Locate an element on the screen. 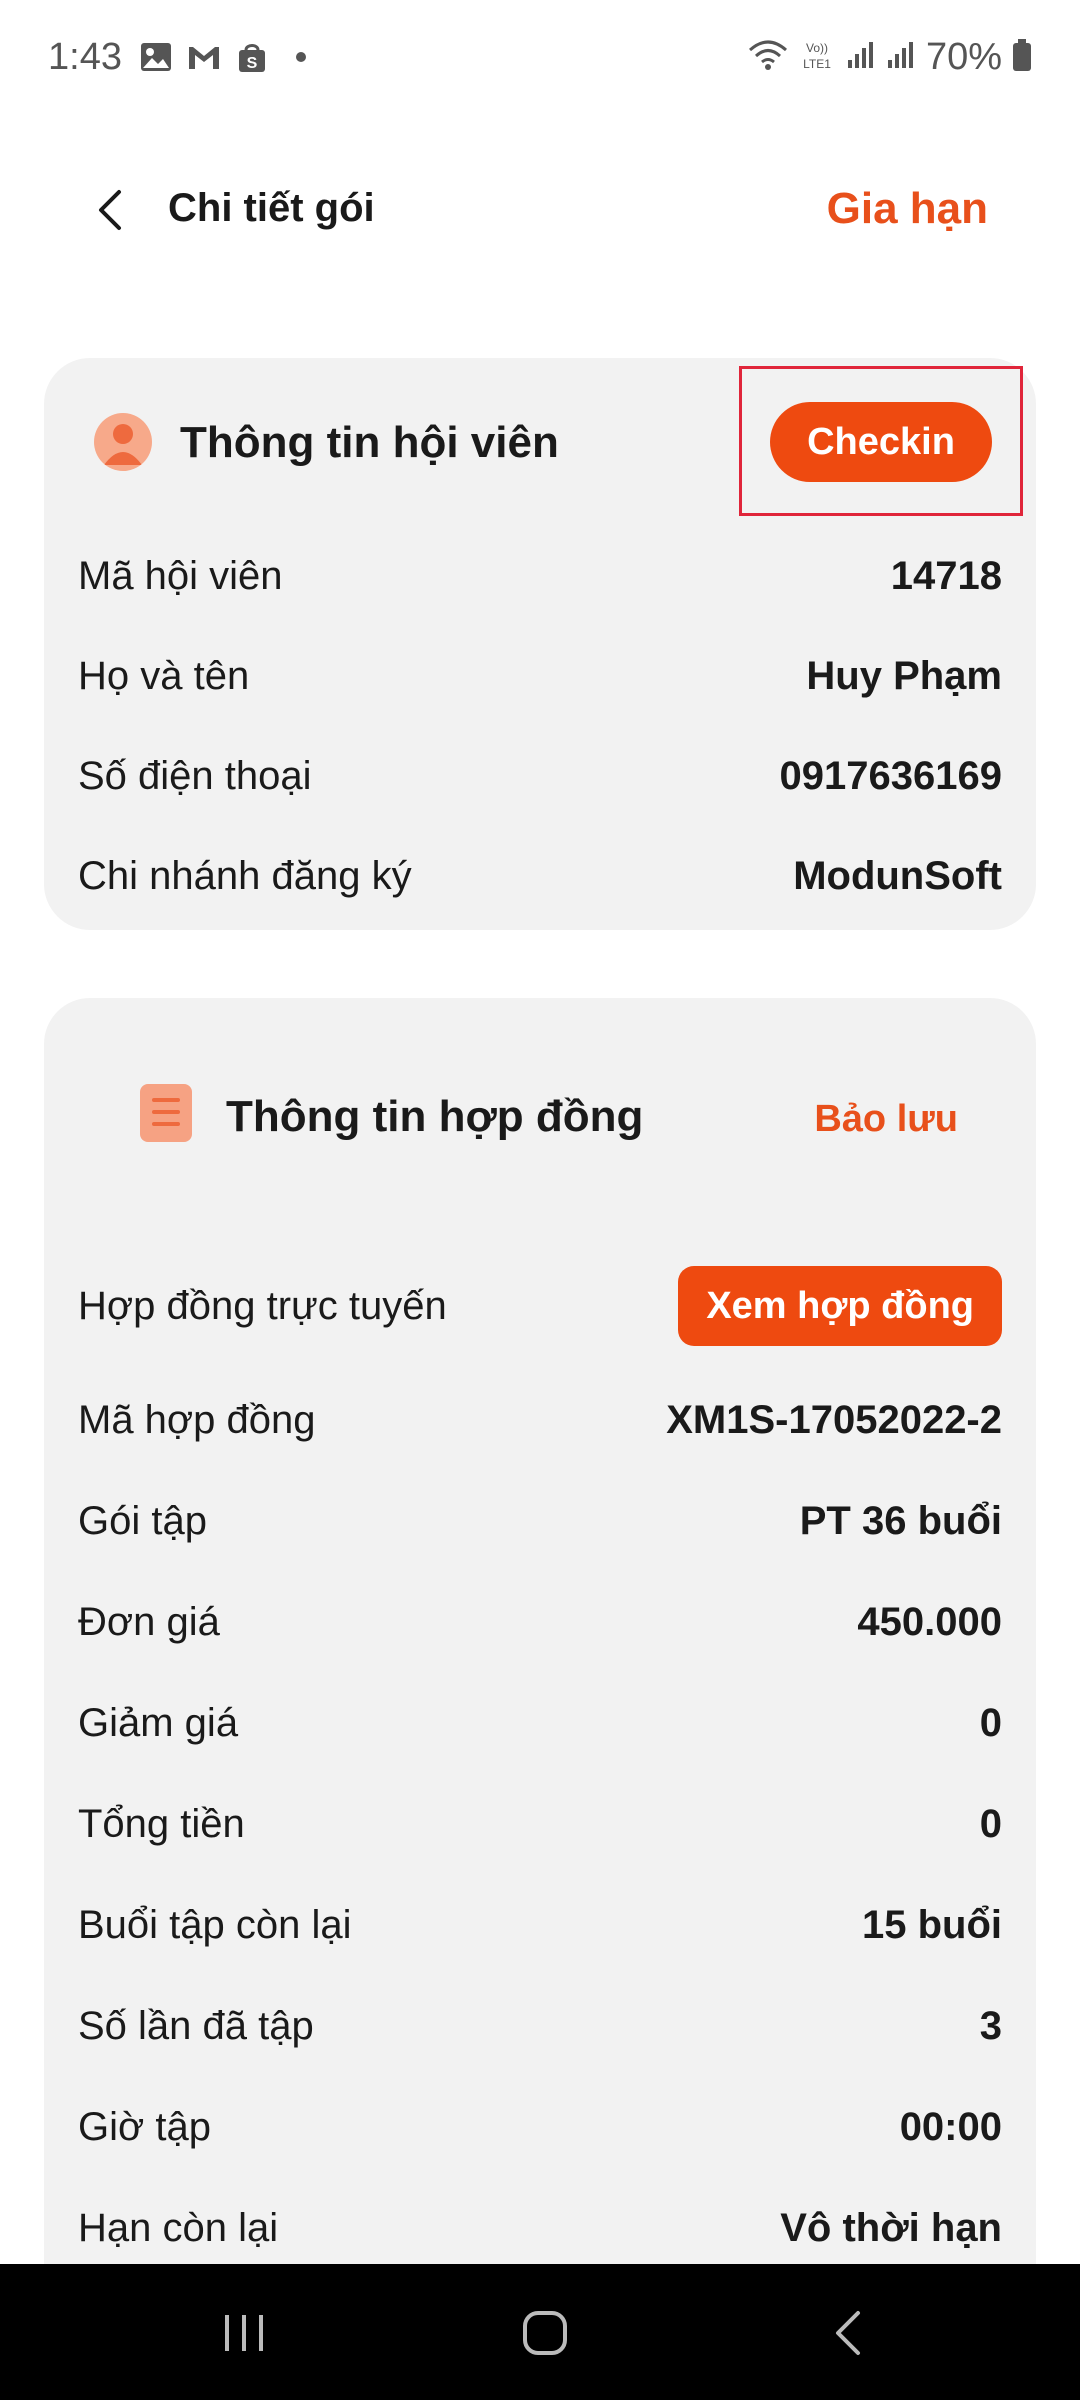  svg-text: LTE1 is located at coordinates (817, 64).